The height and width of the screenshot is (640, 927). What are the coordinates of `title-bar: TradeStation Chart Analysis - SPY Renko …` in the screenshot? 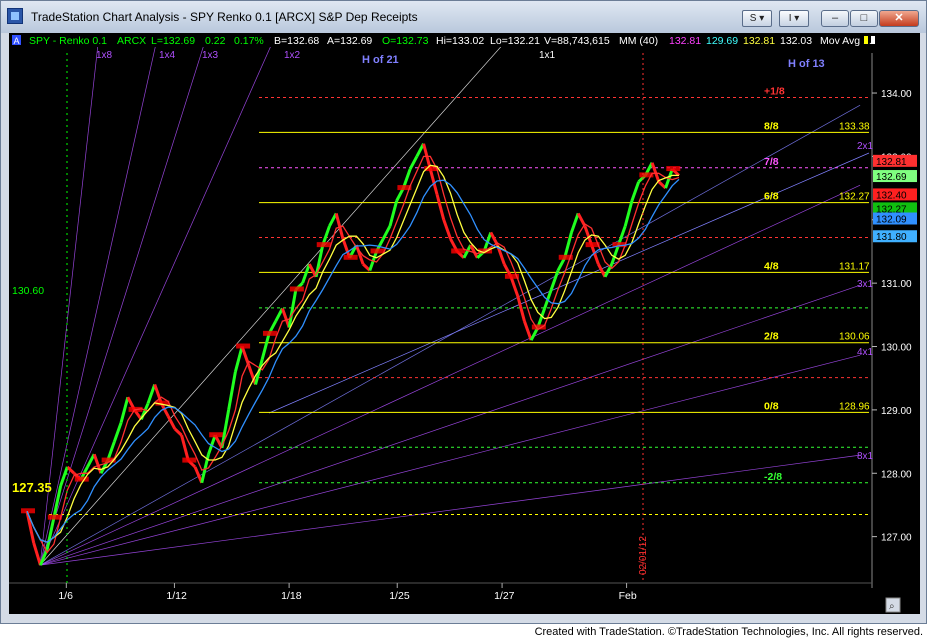 It's located at (463, 17).